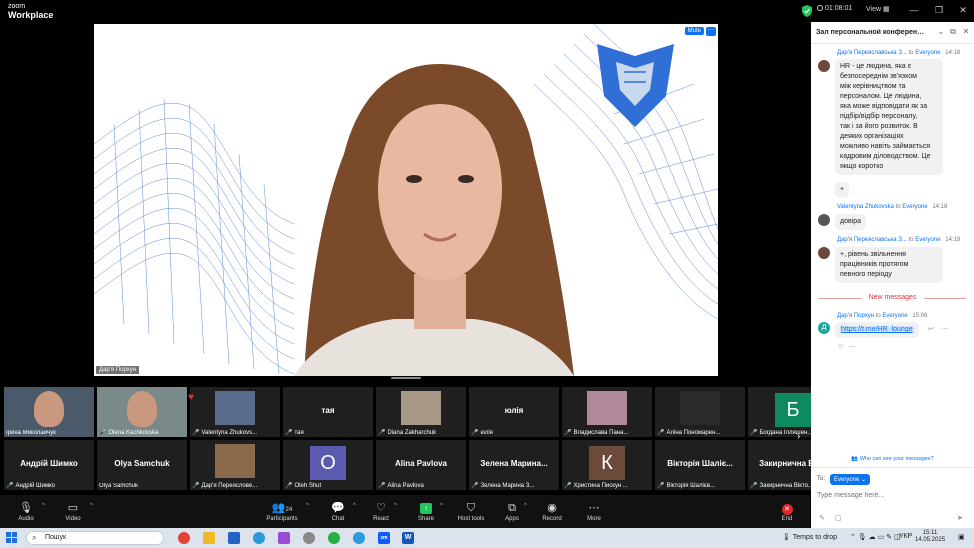  I want to click on chevron-down-icon: ⌄, so click(941, 32).